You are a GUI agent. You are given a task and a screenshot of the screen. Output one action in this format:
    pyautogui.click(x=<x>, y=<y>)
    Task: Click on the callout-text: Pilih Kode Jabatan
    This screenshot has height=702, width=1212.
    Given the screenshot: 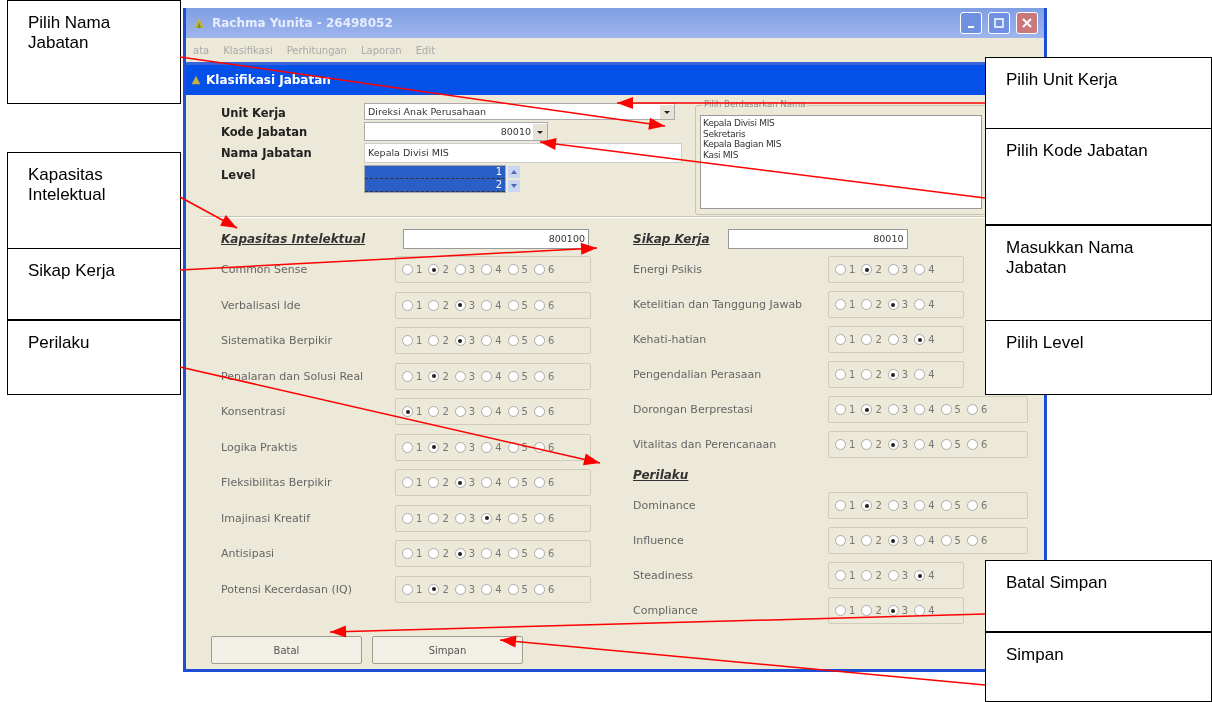 What is the action you would take?
    pyautogui.click(x=1077, y=151)
    